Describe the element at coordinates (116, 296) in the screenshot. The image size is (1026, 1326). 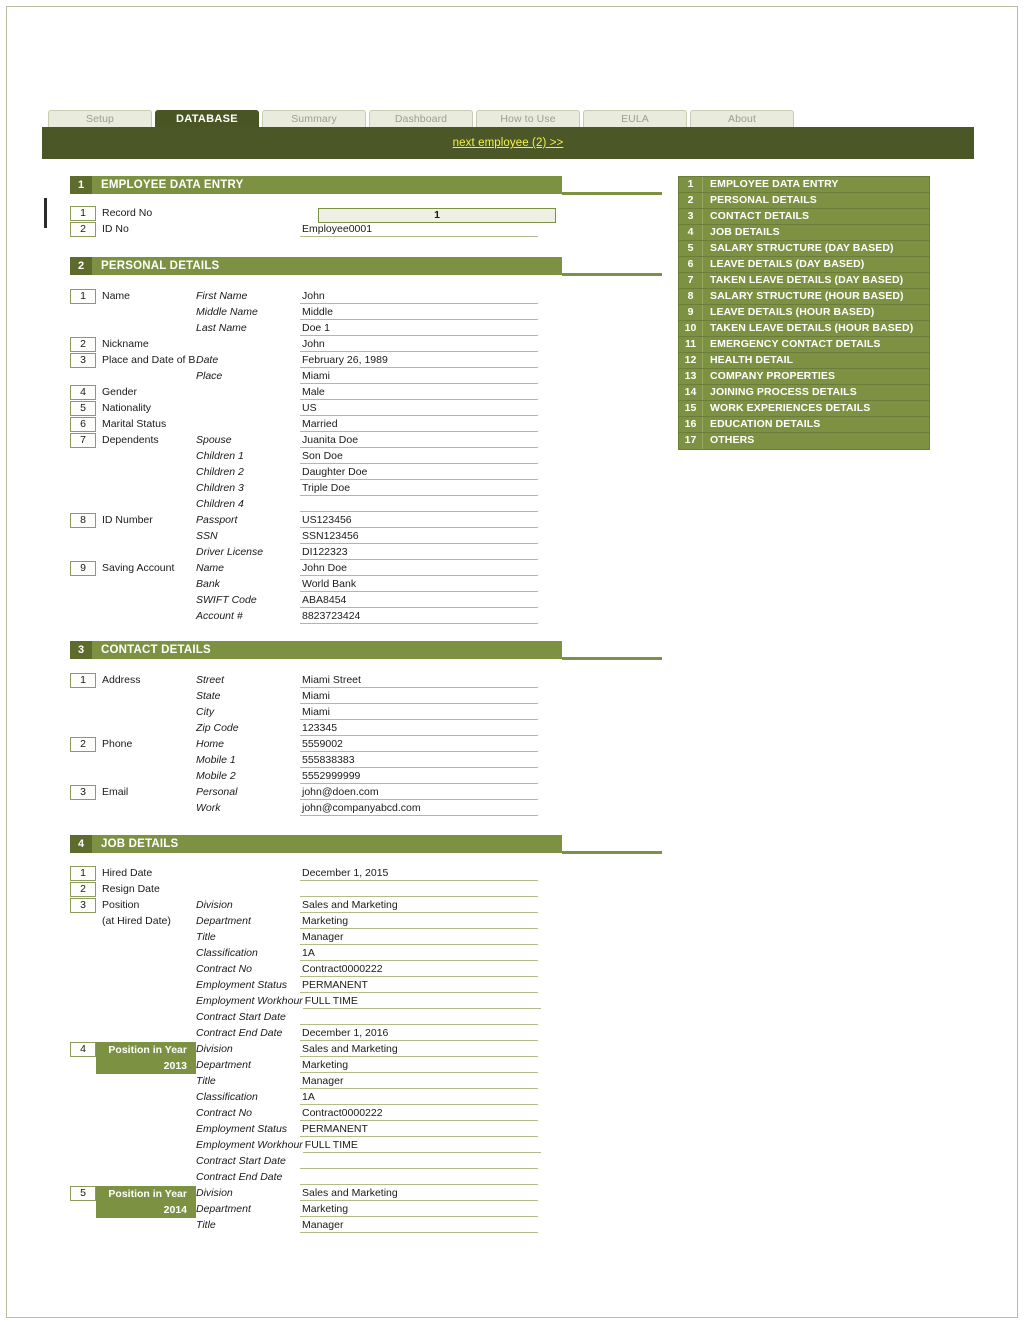
I see `row-label: Name` at that location.